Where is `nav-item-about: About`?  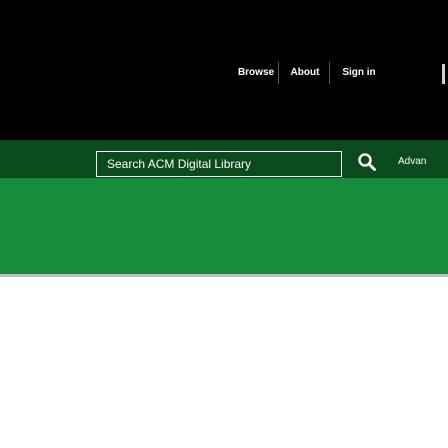
nav-item-about: About is located at coordinates (305, 73).